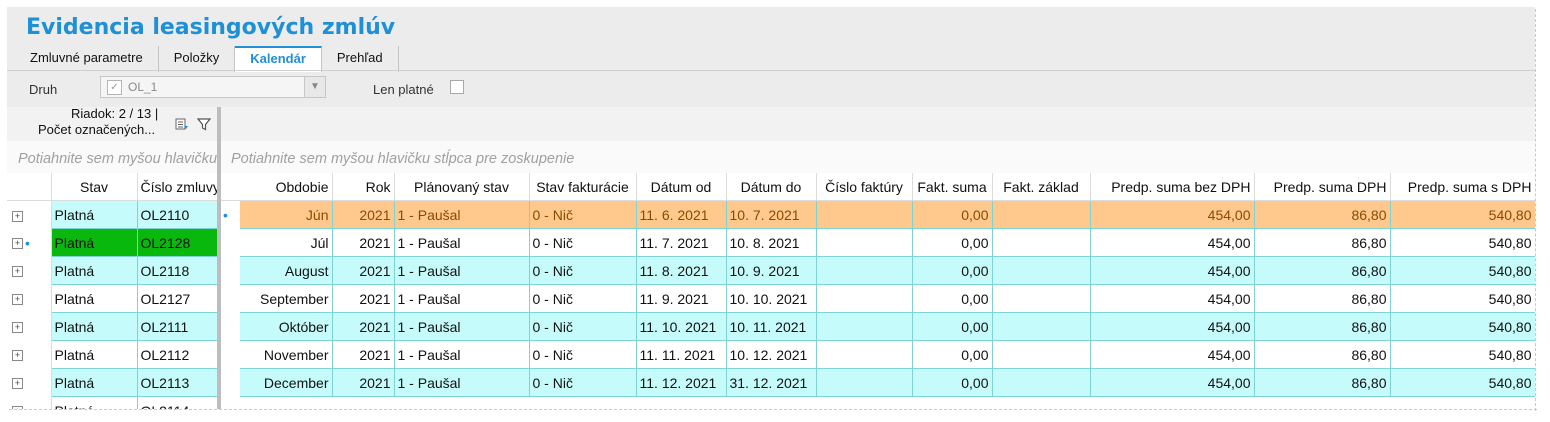 The image size is (1550, 422). Describe the element at coordinates (286, 270) in the screenshot. I see `obdobie-cell: August` at that location.